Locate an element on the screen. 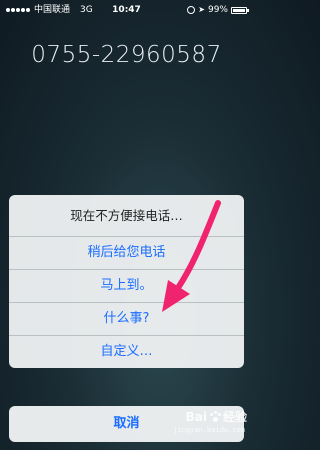 The image size is (320, 450). location-icon: ➤ is located at coordinates (201, 9).